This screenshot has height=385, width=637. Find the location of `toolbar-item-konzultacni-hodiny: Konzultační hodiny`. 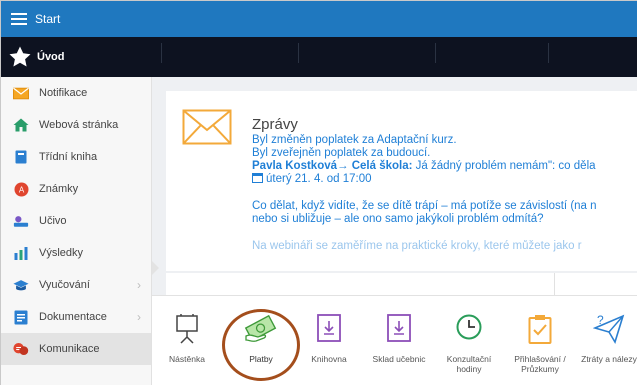

toolbar-item-konzultacni-hodiny: Konzultační hodiny is located at coordinates (469, 340).